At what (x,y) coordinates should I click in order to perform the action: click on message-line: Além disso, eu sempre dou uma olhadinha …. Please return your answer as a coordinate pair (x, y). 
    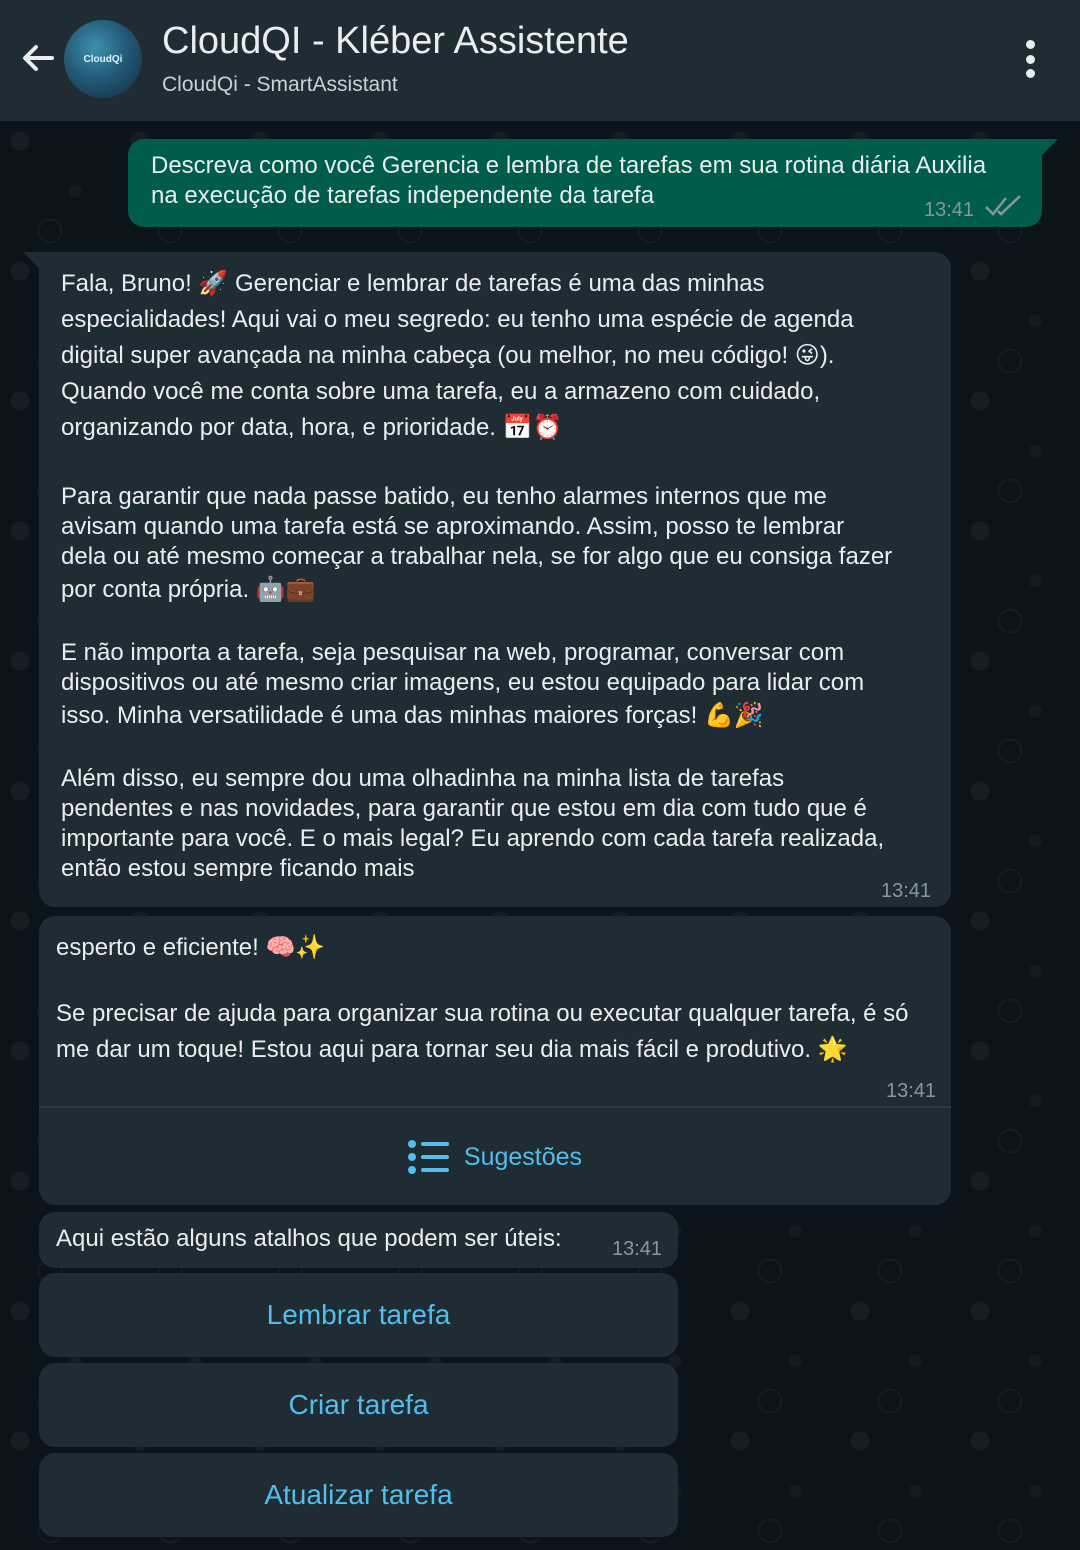
    Looking at the image, I should click on (423, 778).